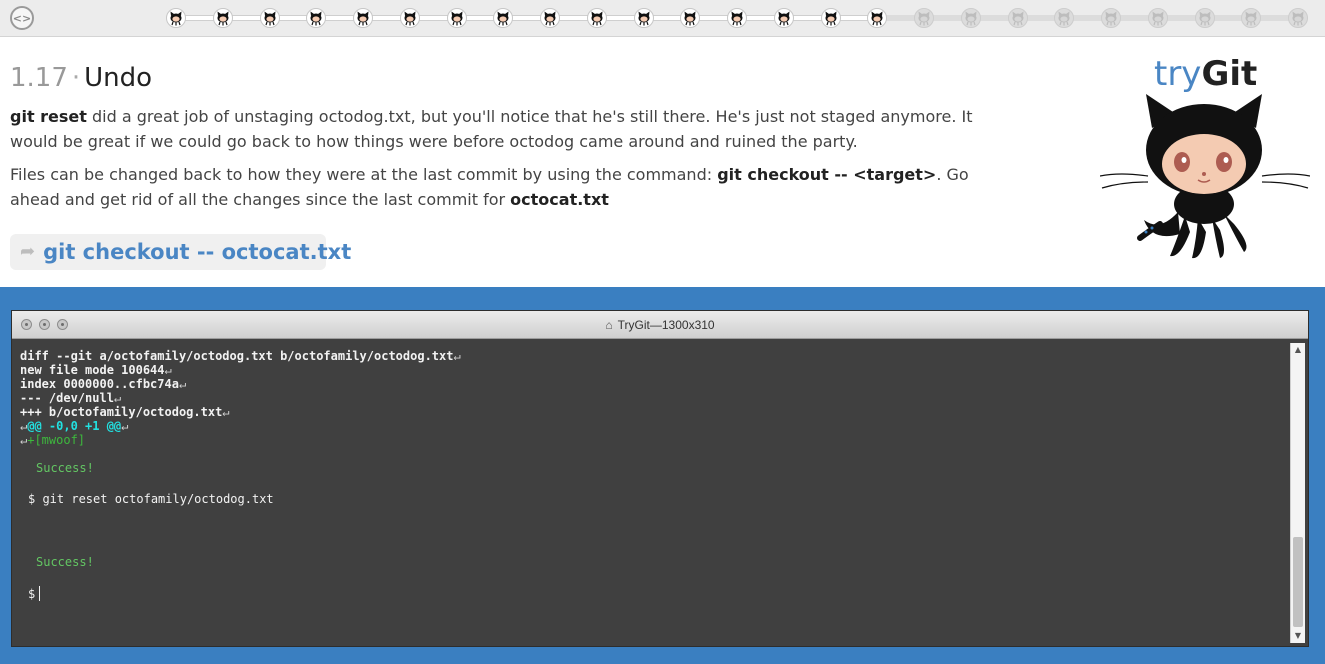  I want to click on terminal-title: ⌂ TryGit—1300x310, so click(660, 325).